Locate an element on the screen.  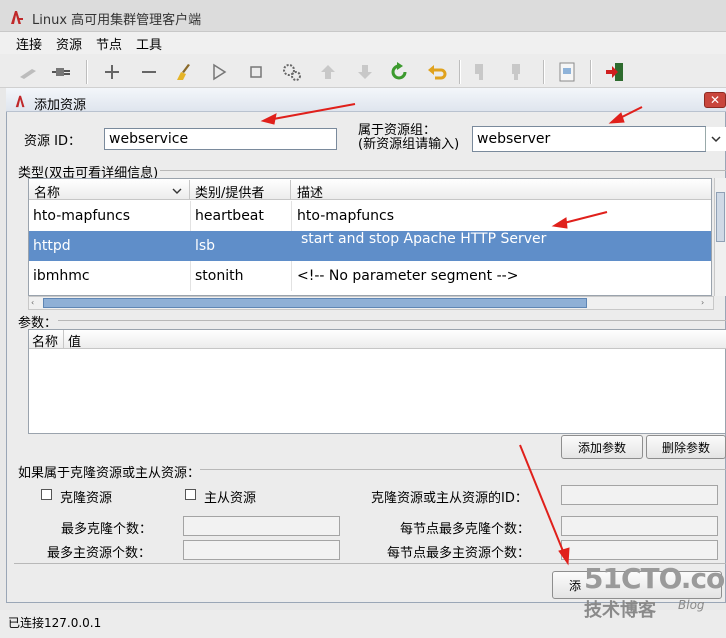
scroll-right-icon: › is located at coordinates (702, 302).